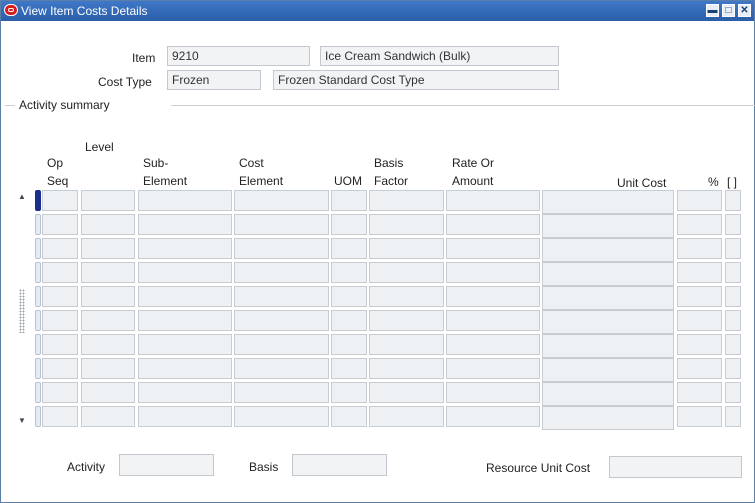 This screenshot has width=755, height=503. What do you see at coordinates (416, 80) in the screenshot?
I see `cost-type-description-field: Frozen Standard Cost Type` at bounding box center [416, 80].